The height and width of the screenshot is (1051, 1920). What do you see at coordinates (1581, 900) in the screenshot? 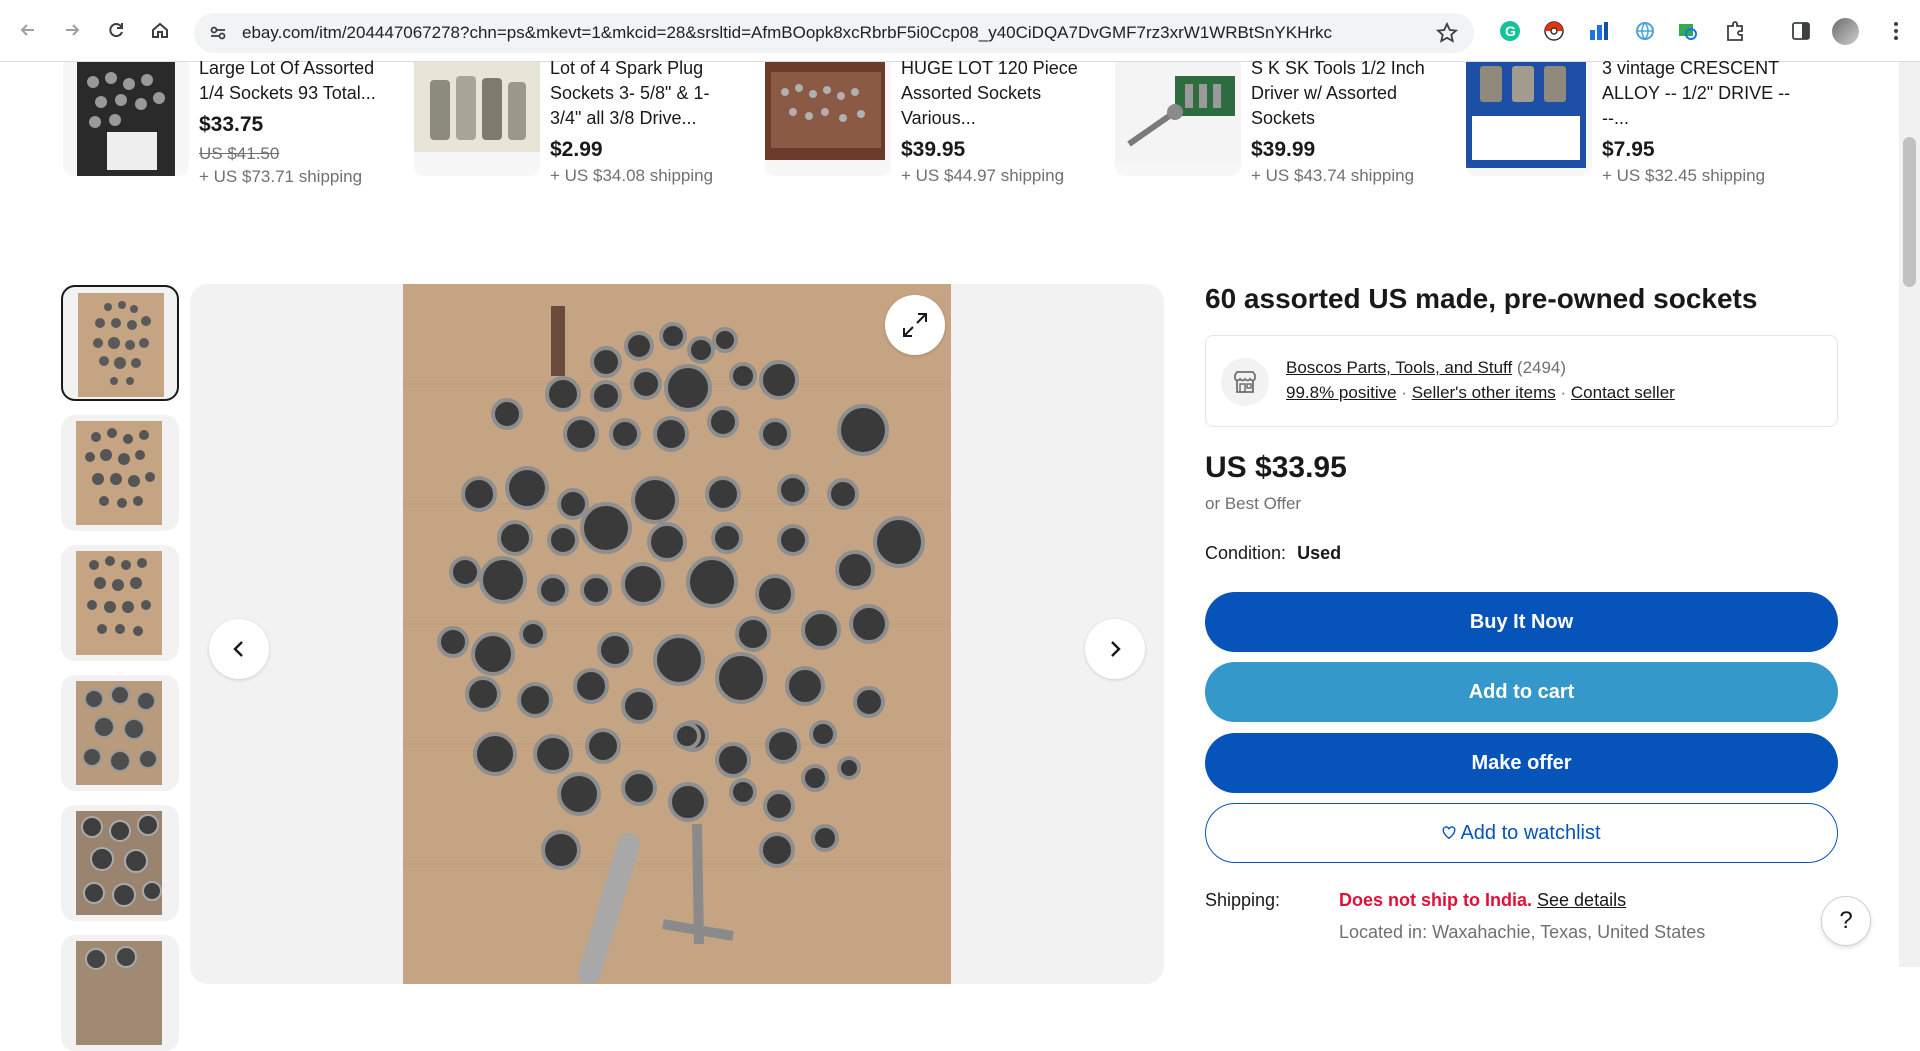
I see `see-details-link: See details` at bounding box center [1581, 900].